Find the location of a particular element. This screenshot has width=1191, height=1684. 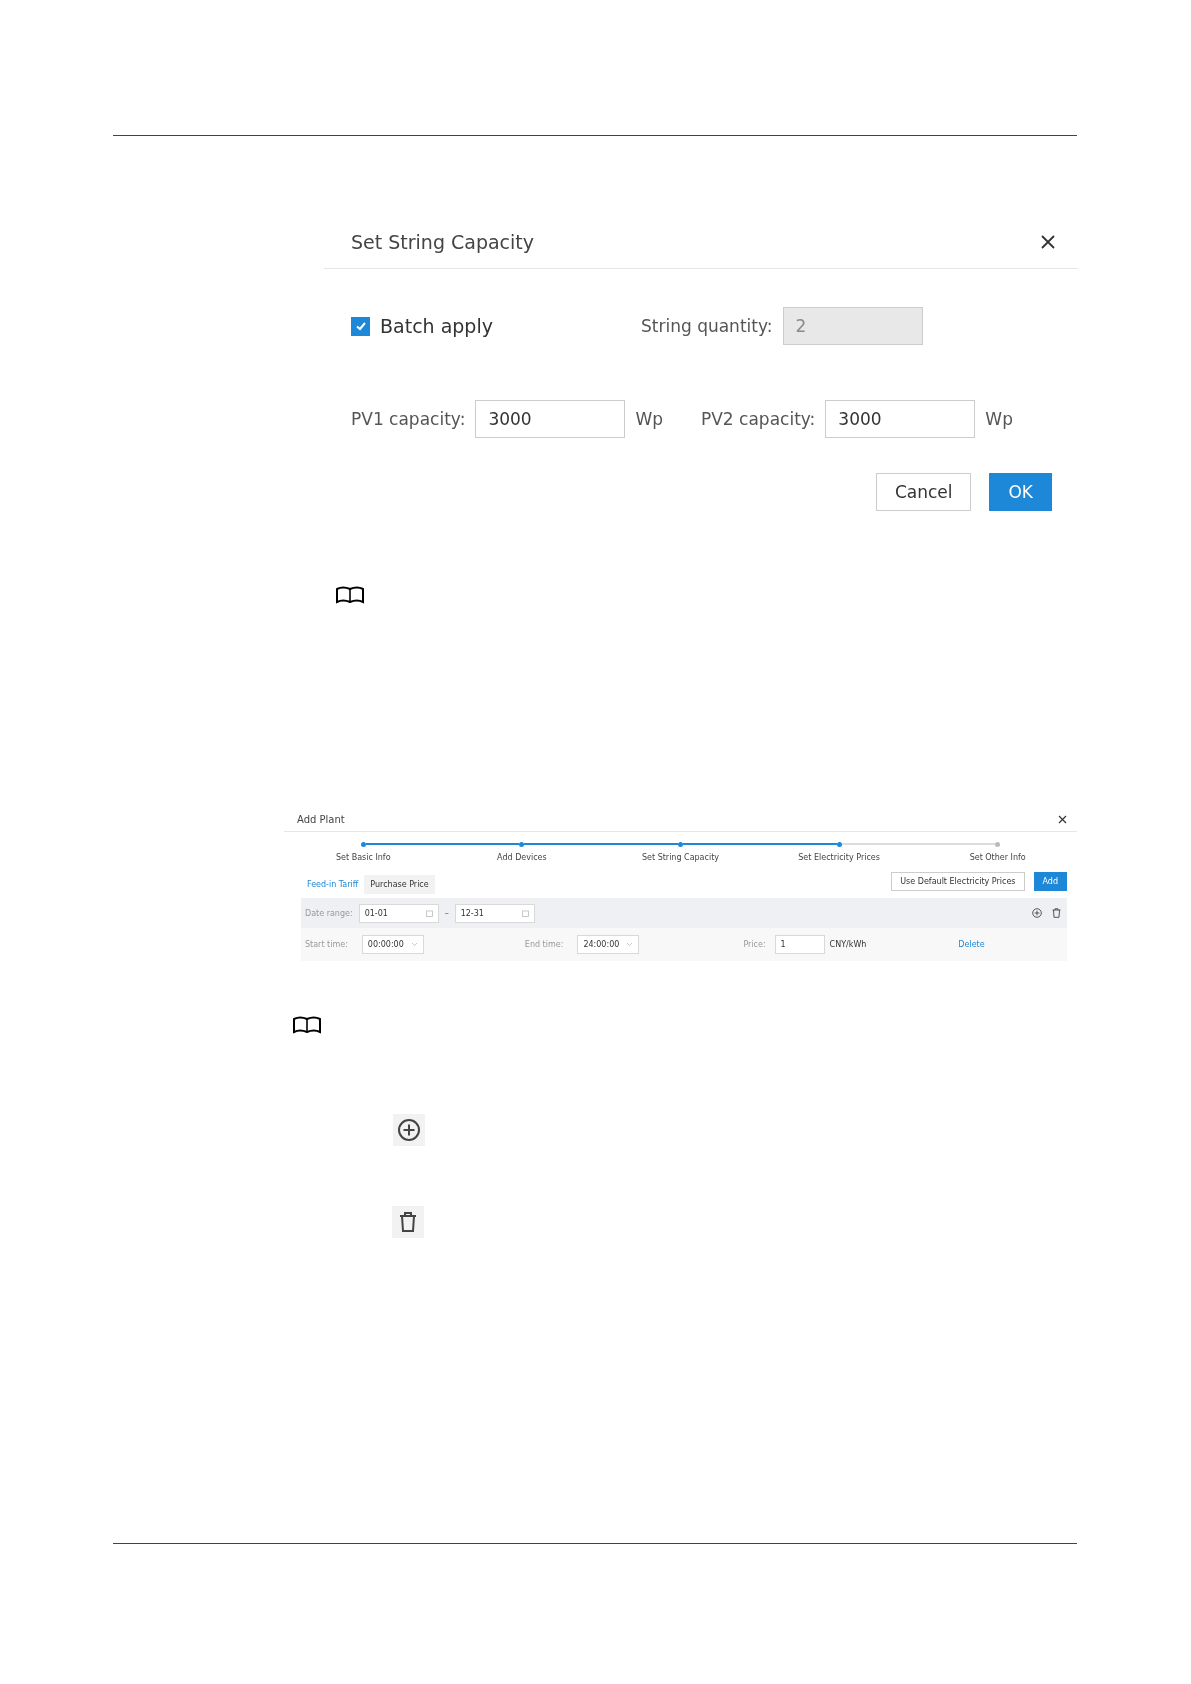

dialog-title: Add Plant is located at coordinates (321, 819).